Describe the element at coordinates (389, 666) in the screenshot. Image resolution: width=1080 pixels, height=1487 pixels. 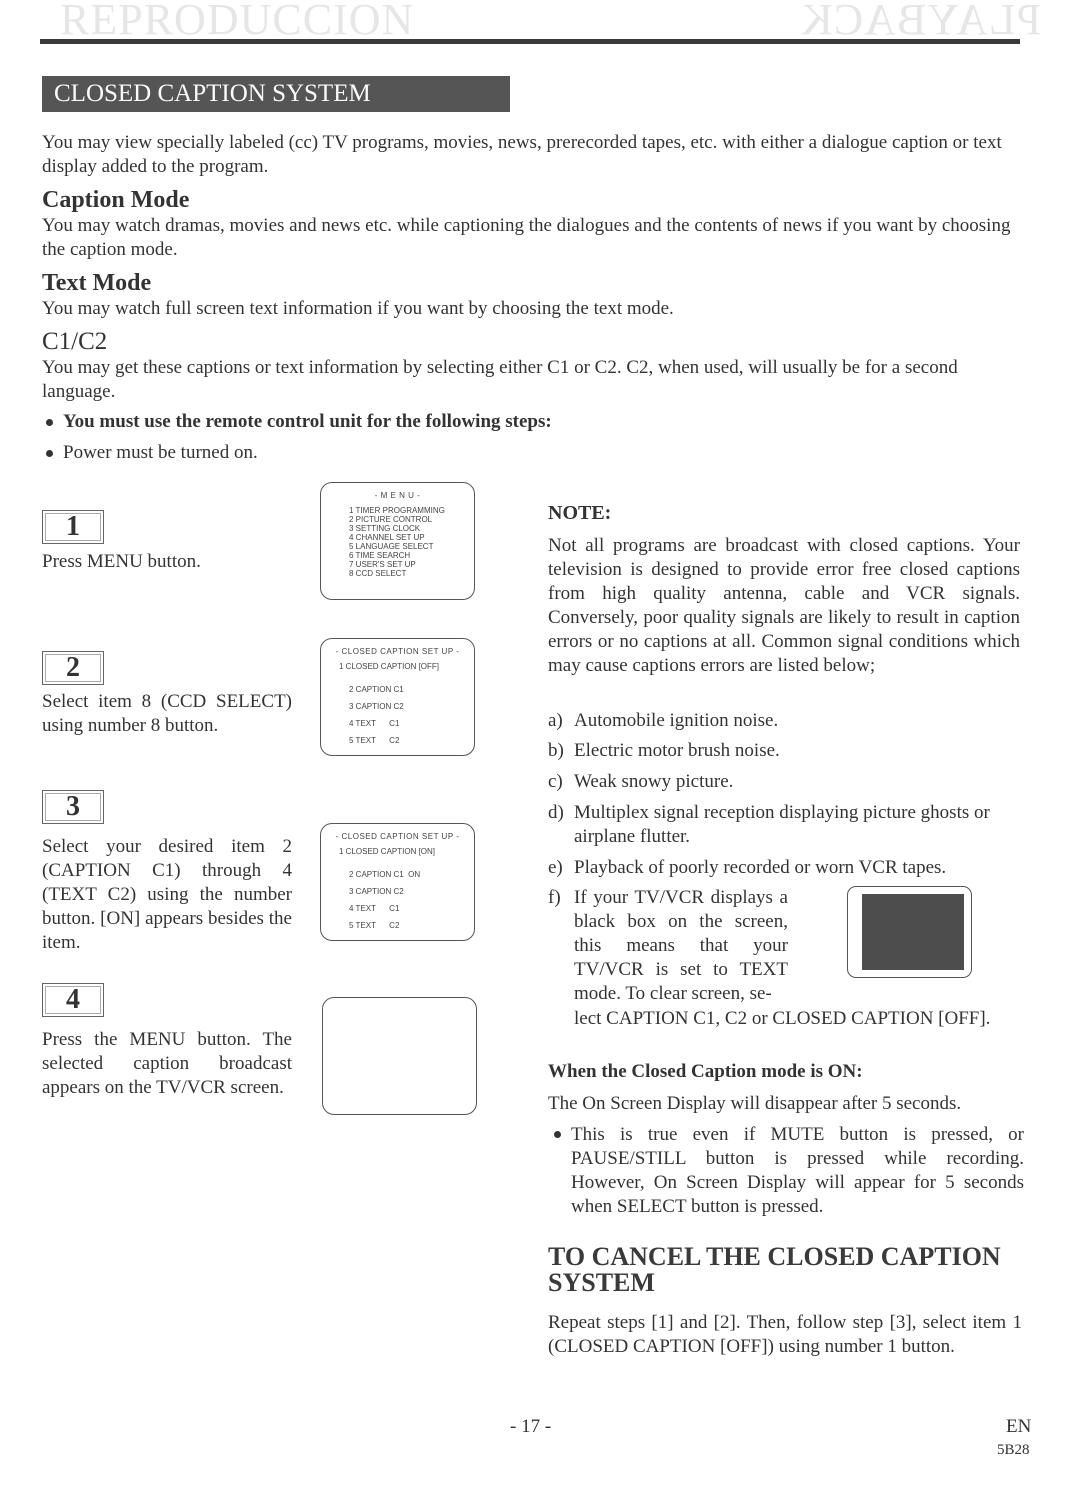
I see `cc-item-label: 1 CLOSED CAPTION [OFF]` at that location.